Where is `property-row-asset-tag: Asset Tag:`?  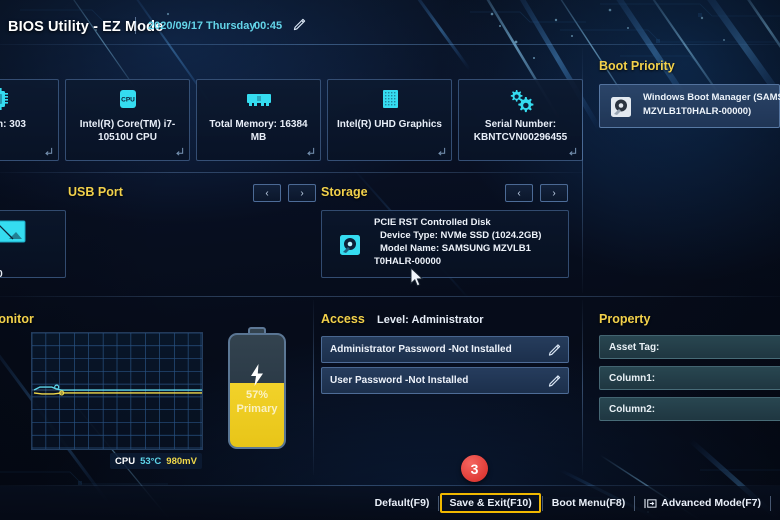
property-row-asset-tag: Asset Tag: is located at coordinates (689, 347).